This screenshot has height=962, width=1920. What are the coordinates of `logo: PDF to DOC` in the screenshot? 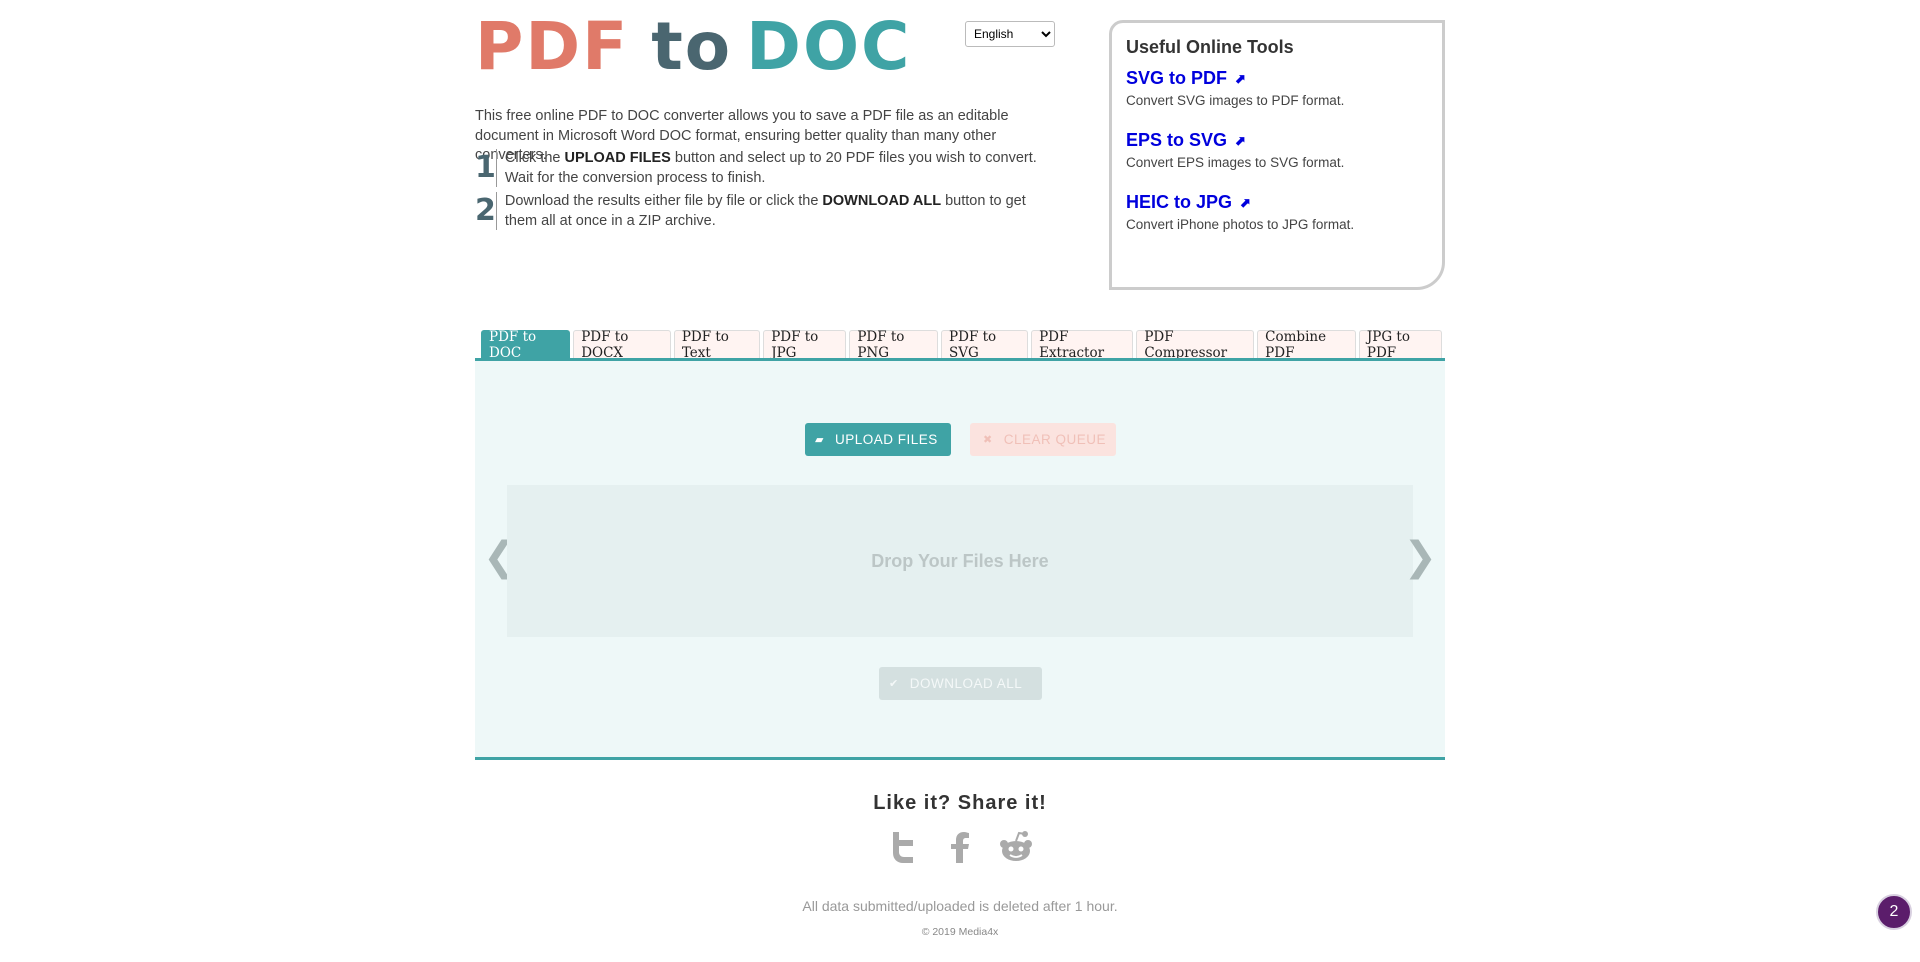 It's located at (693, 46).